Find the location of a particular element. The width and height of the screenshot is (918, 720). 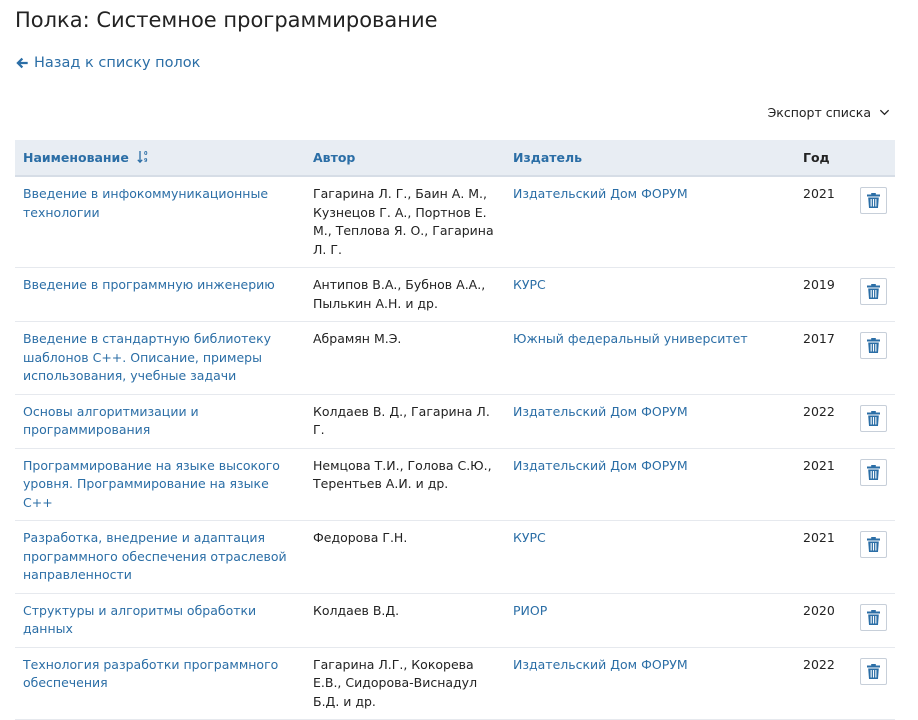

svg-text: 0 is located at coordinates (146, 154).